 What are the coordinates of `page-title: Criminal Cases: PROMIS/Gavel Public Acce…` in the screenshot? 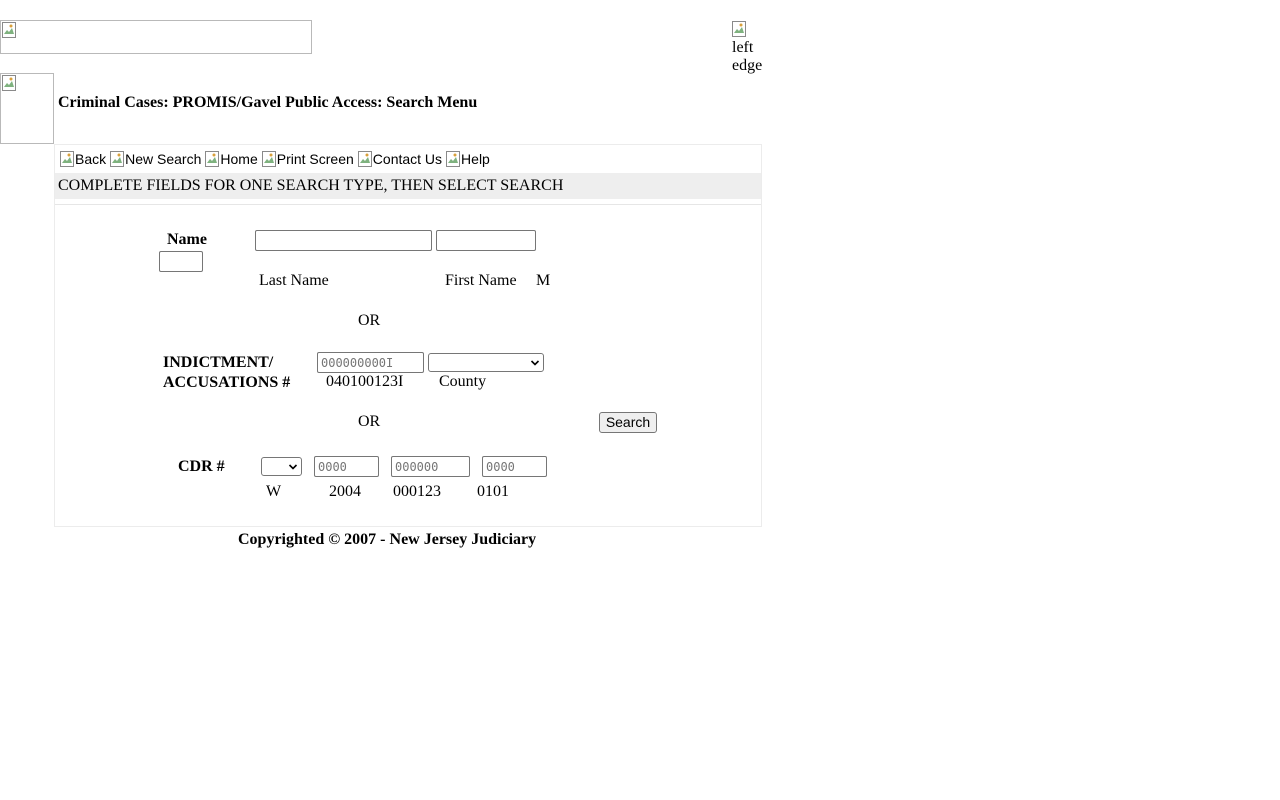 It's located at (268, 102).